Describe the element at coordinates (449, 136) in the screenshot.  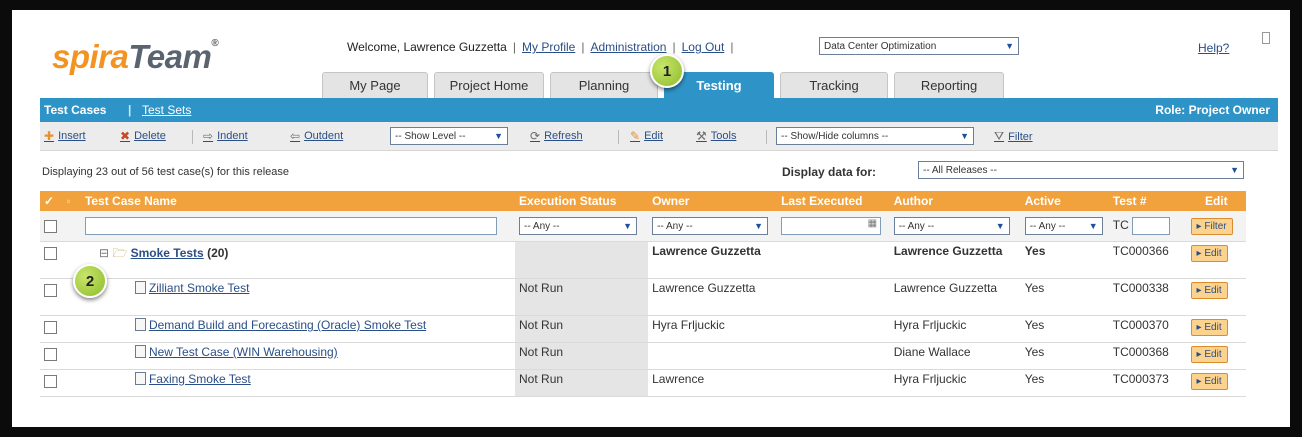
I see `show-level-select: -- Show Level -- ▼` at that location.